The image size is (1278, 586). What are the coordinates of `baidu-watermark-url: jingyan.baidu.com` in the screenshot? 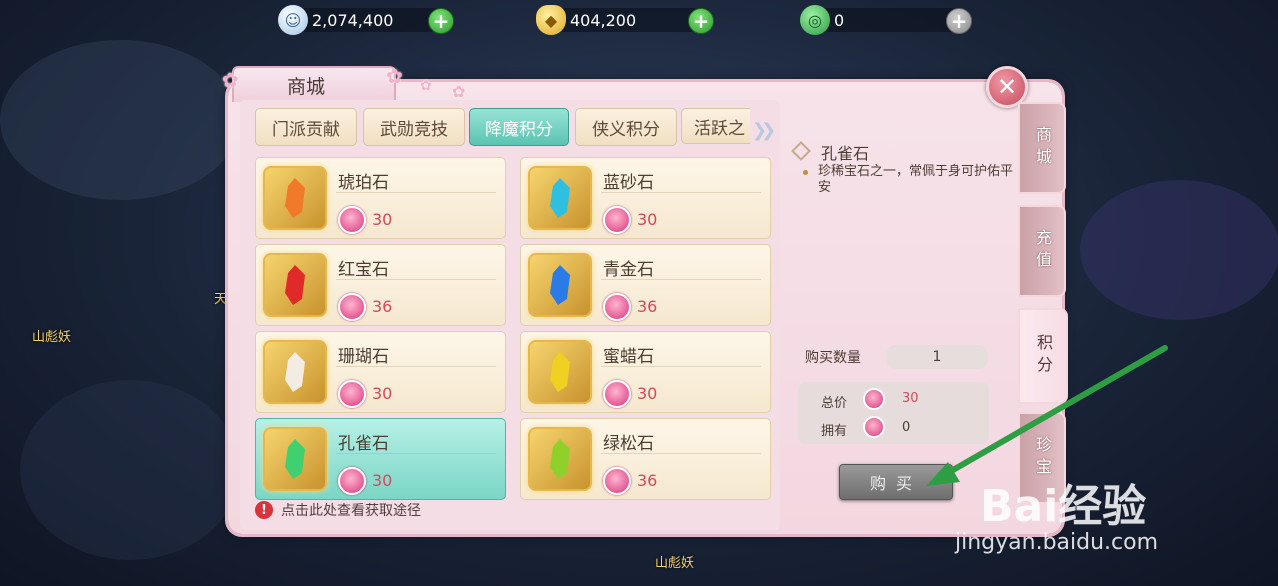 It's located at (1057, 542).